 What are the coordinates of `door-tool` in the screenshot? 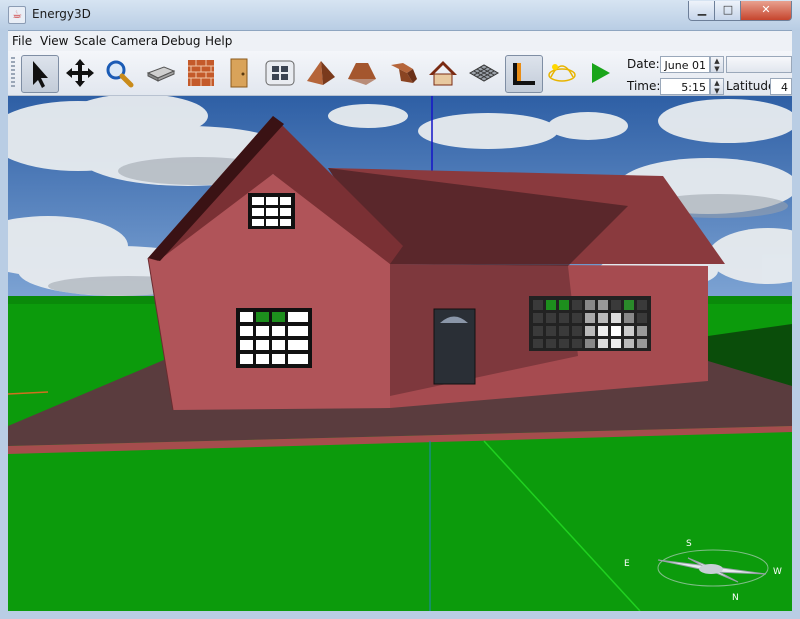 It's located at (239, 73).